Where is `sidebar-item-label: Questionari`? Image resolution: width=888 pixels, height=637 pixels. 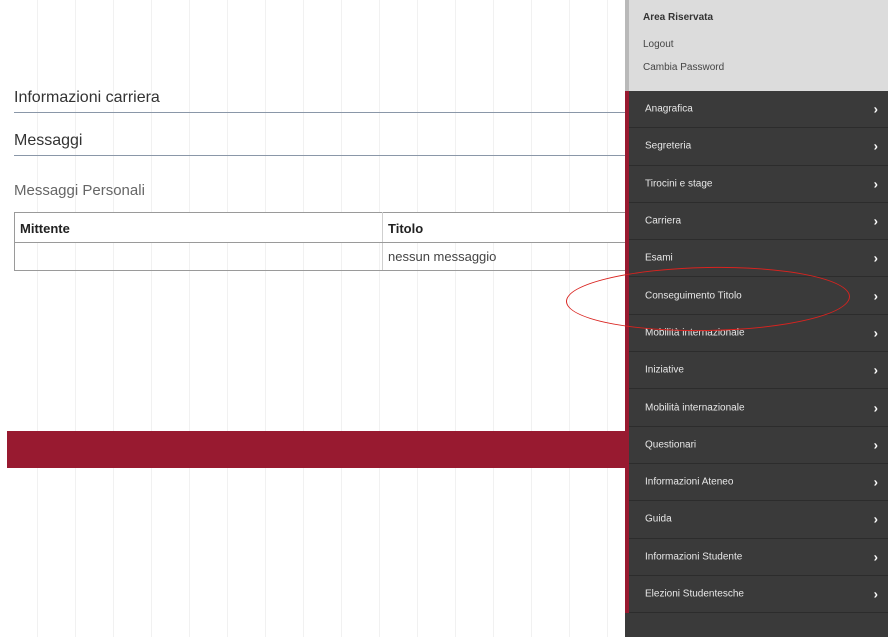
sidebar-item-label: Questionari is located at coordinates (671, 445).